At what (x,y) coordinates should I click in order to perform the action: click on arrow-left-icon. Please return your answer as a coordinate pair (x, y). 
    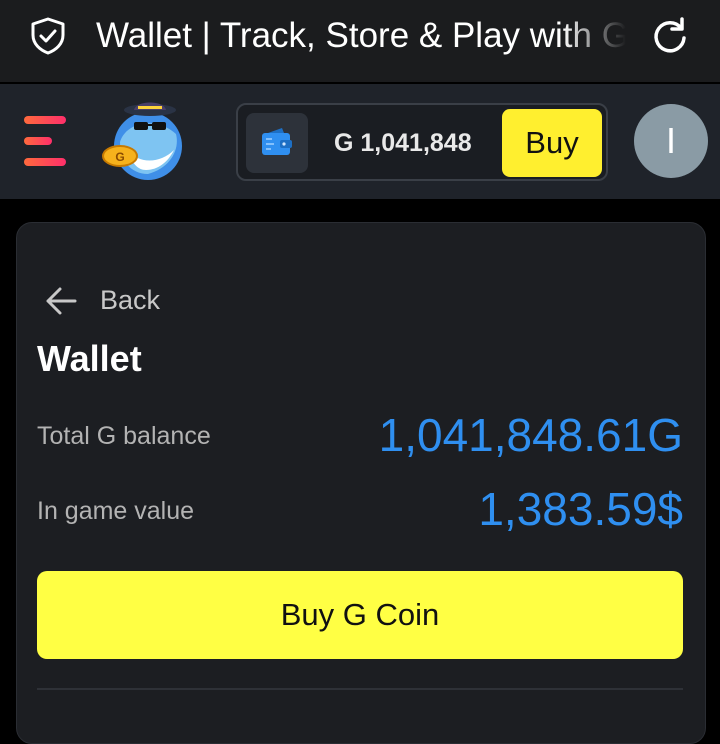
    Looking at the image, I should click on (61, 301).